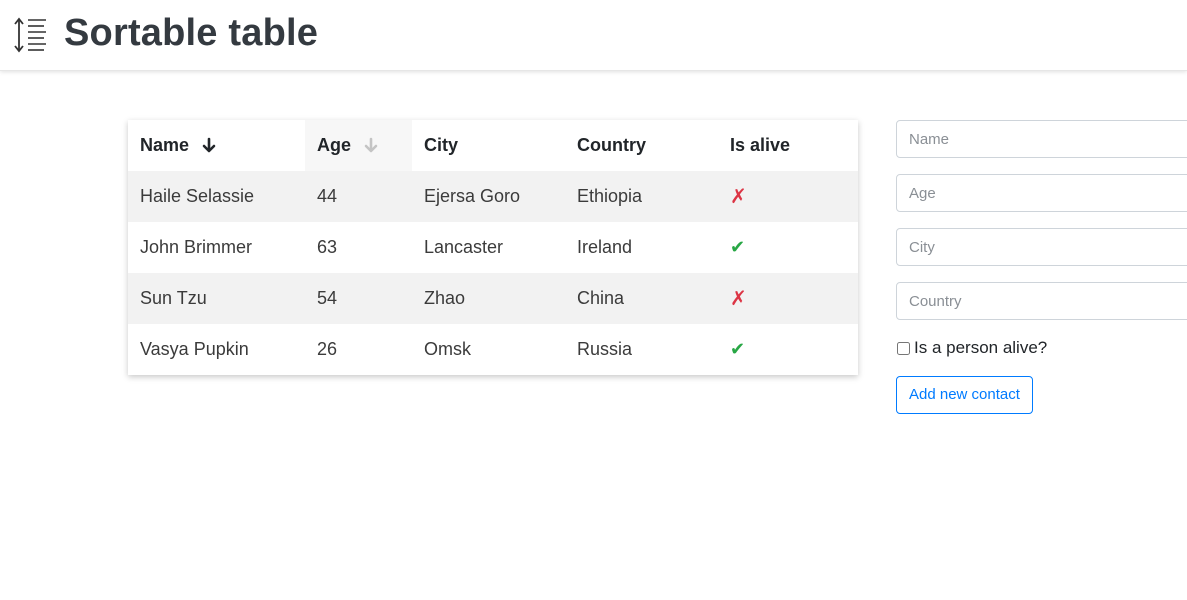 This screenshot has width=1187, height=600. I want to click on age-input, so click(1041, 193).